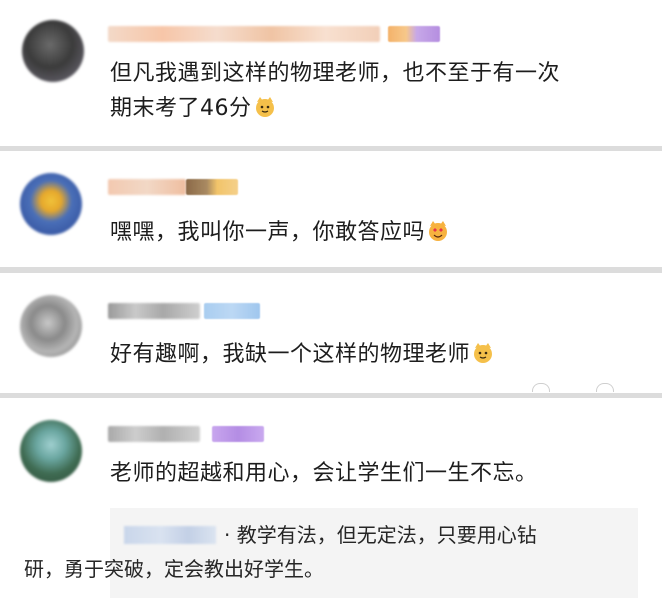 The height and width of the screenshot is (600, 662). Describe the element at coordinates (380, 535) in the screenshot. I see `reply-text-line1: · 教学有法，但无定法，只要用心钻` at that location.